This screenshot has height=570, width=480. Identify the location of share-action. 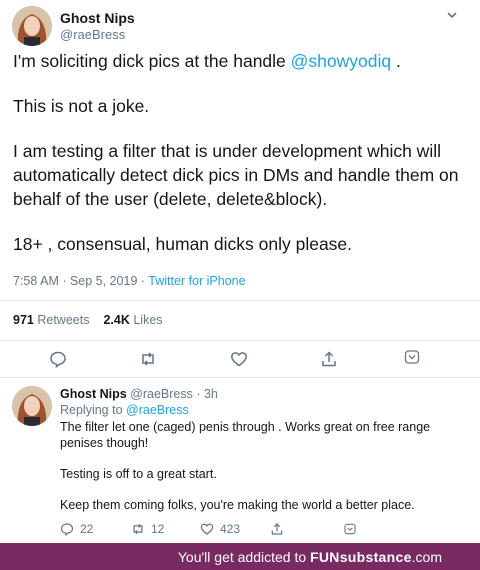
(277, 529).